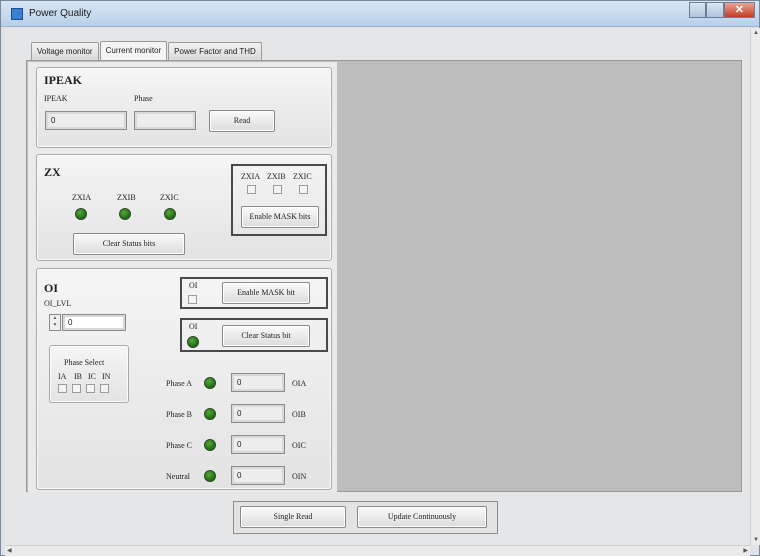 The width and height of the screenshot is (760, 556). Describe the element at coordinates (94, 322) in the screenshot. I see `oi-lvl-input: 0` at that location.